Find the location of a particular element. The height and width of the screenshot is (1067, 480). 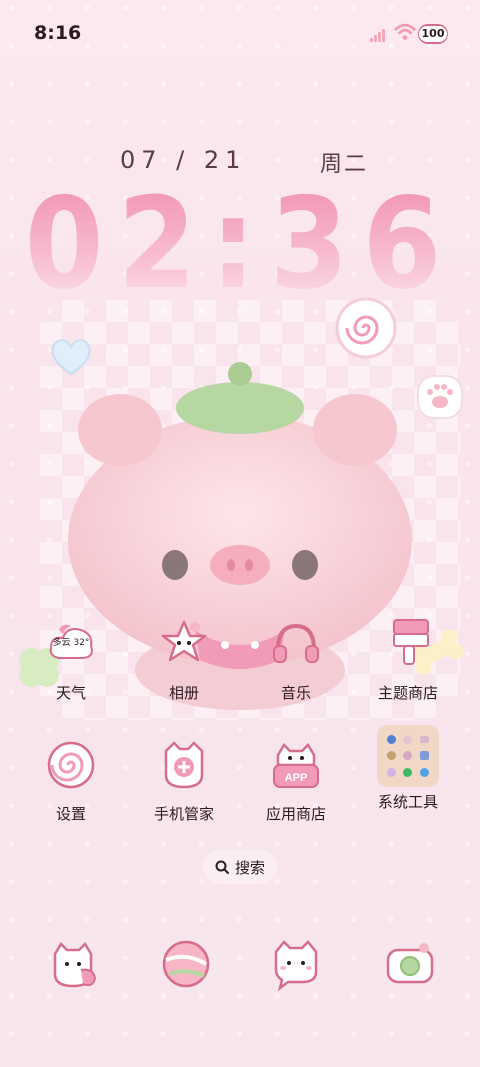

app-store-badge: APP is located at coordinates (296, 778).